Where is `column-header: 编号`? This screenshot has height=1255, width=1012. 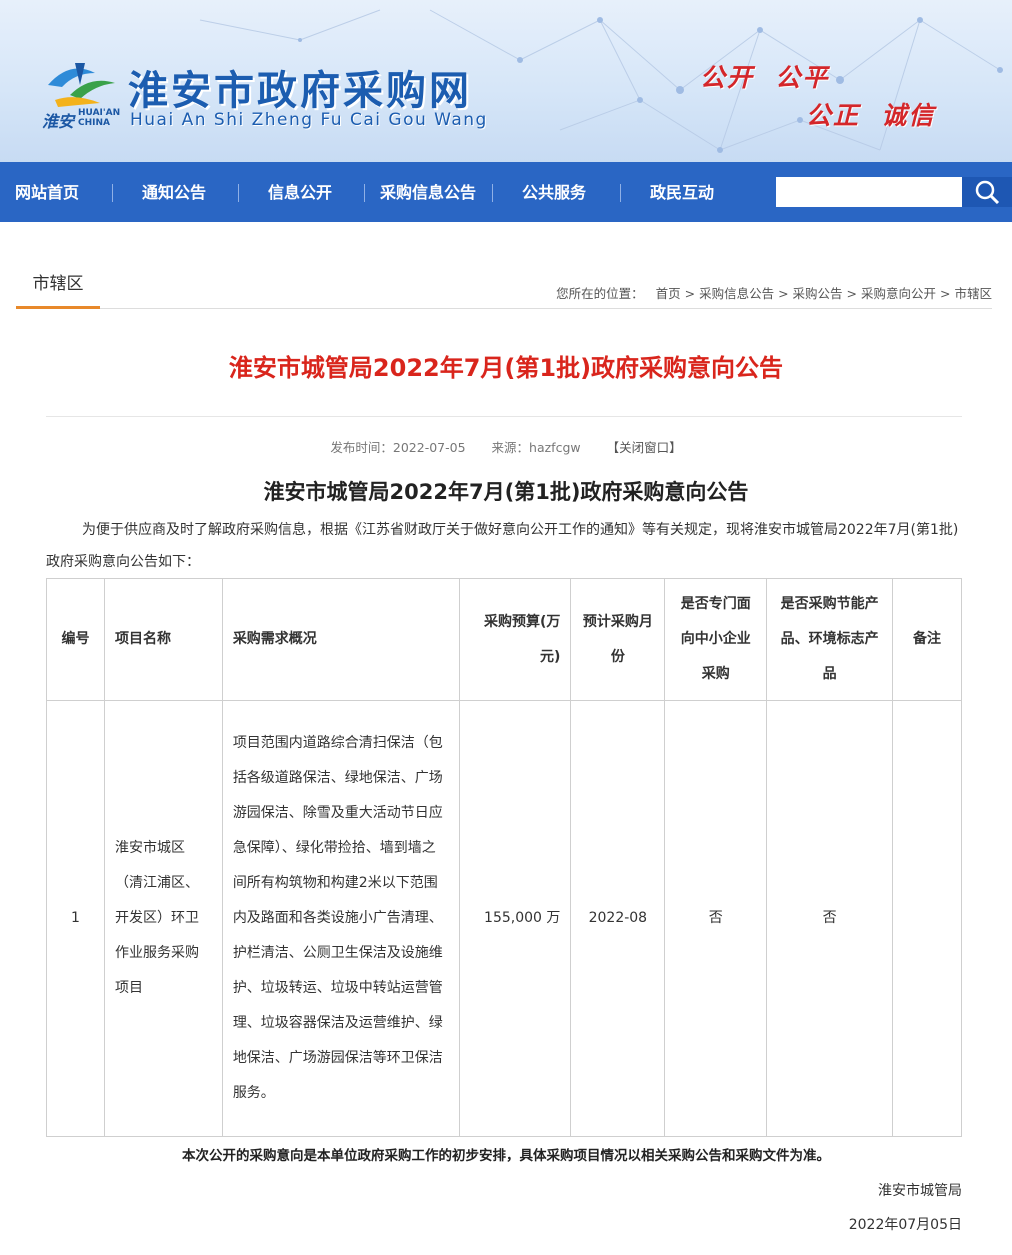 column-header: 编号 is located at coordinates (75, 639).